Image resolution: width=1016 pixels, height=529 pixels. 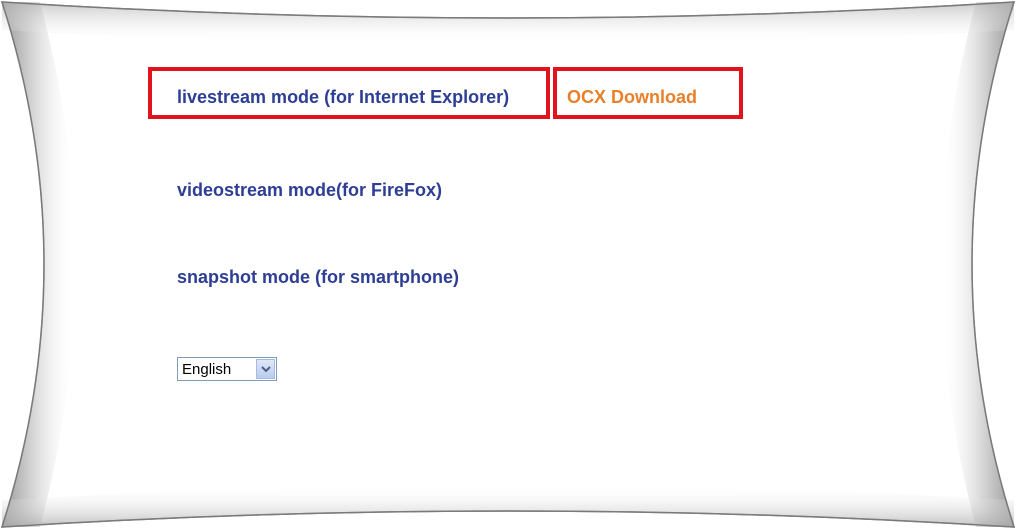 I want to click on language-select-value: English, so click(x=207, y=369).